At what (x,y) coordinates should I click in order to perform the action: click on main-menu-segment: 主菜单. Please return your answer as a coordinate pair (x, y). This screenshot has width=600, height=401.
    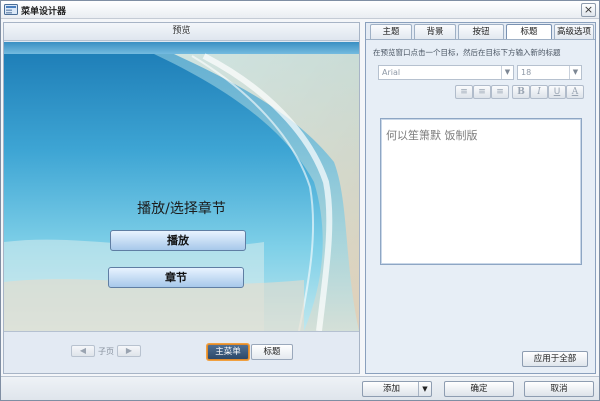
    Looking at the image, I should click on (228, 352).